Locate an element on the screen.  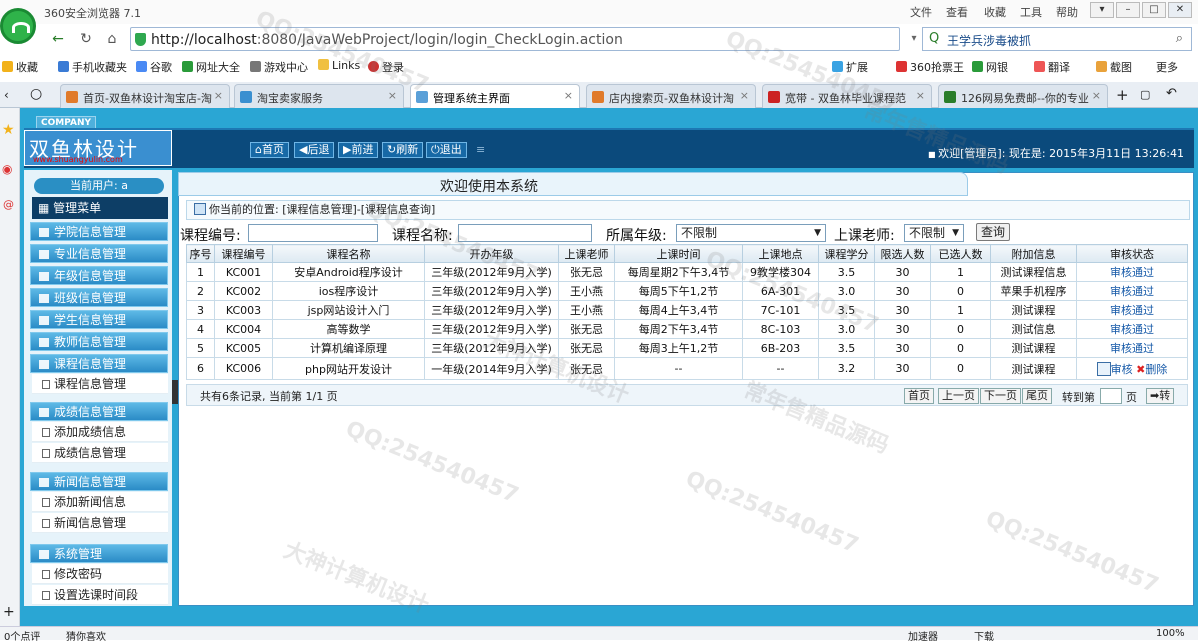
sidebar-item-news-manage: 新闻信息管理 is located at coordinates (100, 523).